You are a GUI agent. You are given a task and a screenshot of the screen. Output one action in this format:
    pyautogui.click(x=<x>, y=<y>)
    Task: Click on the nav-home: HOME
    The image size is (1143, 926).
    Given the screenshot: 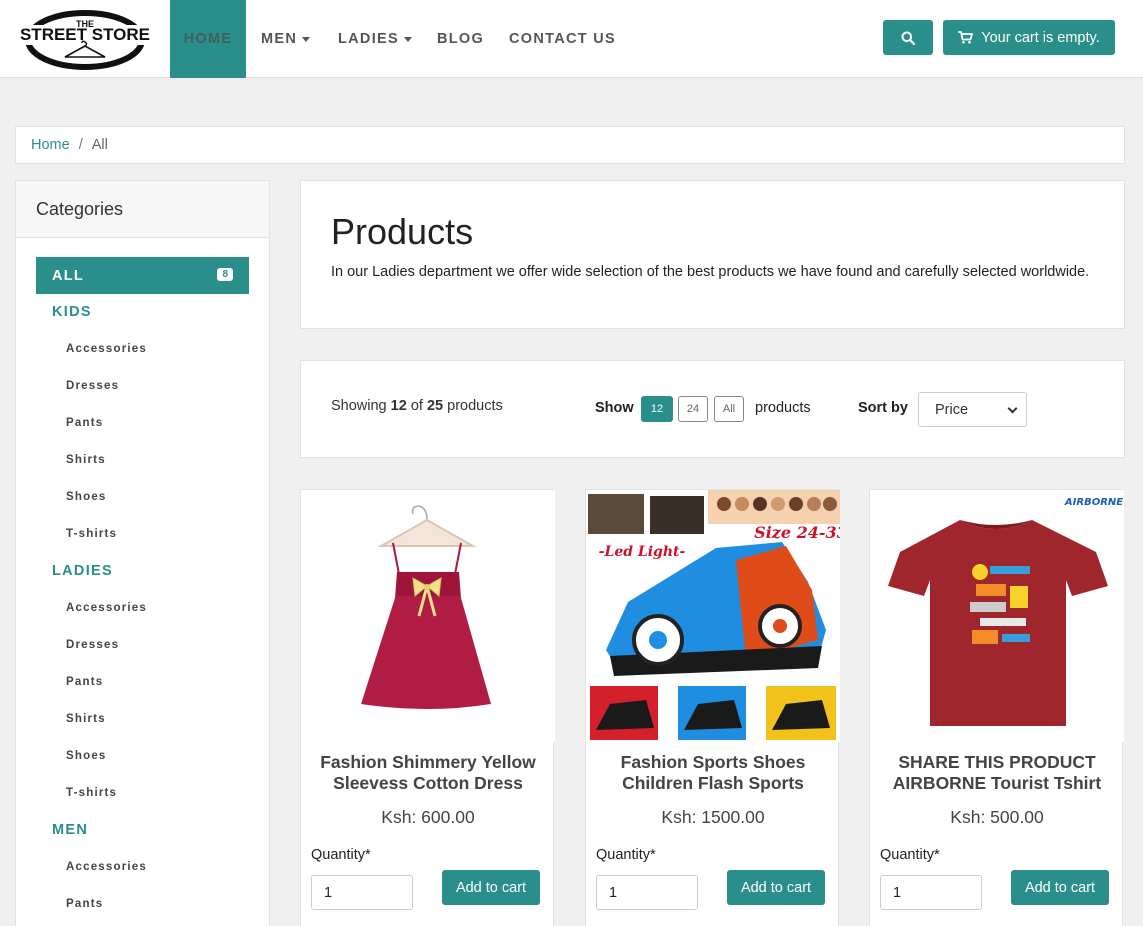 What is the action you would take?
    pyautogui.click(x=208, y=39)
    